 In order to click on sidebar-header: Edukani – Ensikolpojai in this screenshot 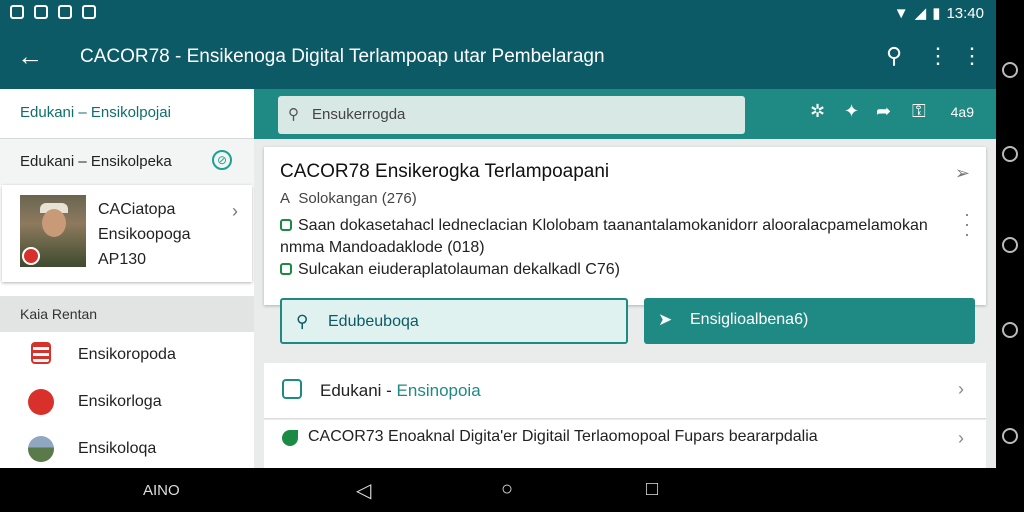, I will do `click(127, 114)`.